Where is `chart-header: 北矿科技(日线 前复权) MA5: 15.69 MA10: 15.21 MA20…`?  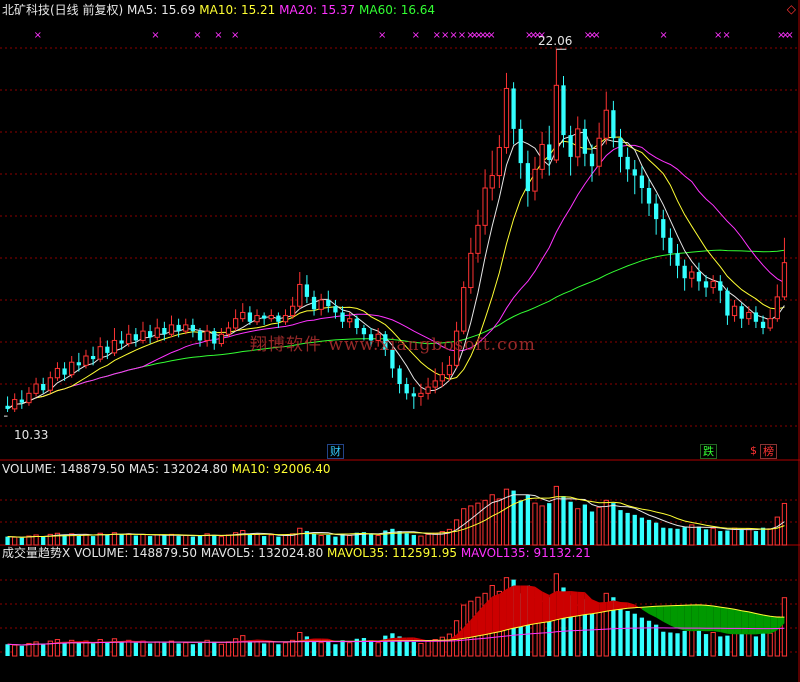
chart-header: 北矿科技(日线 前复权) MA5: 15.69 MA10: 15.21 MA20… is located at coordinates (218, 10).